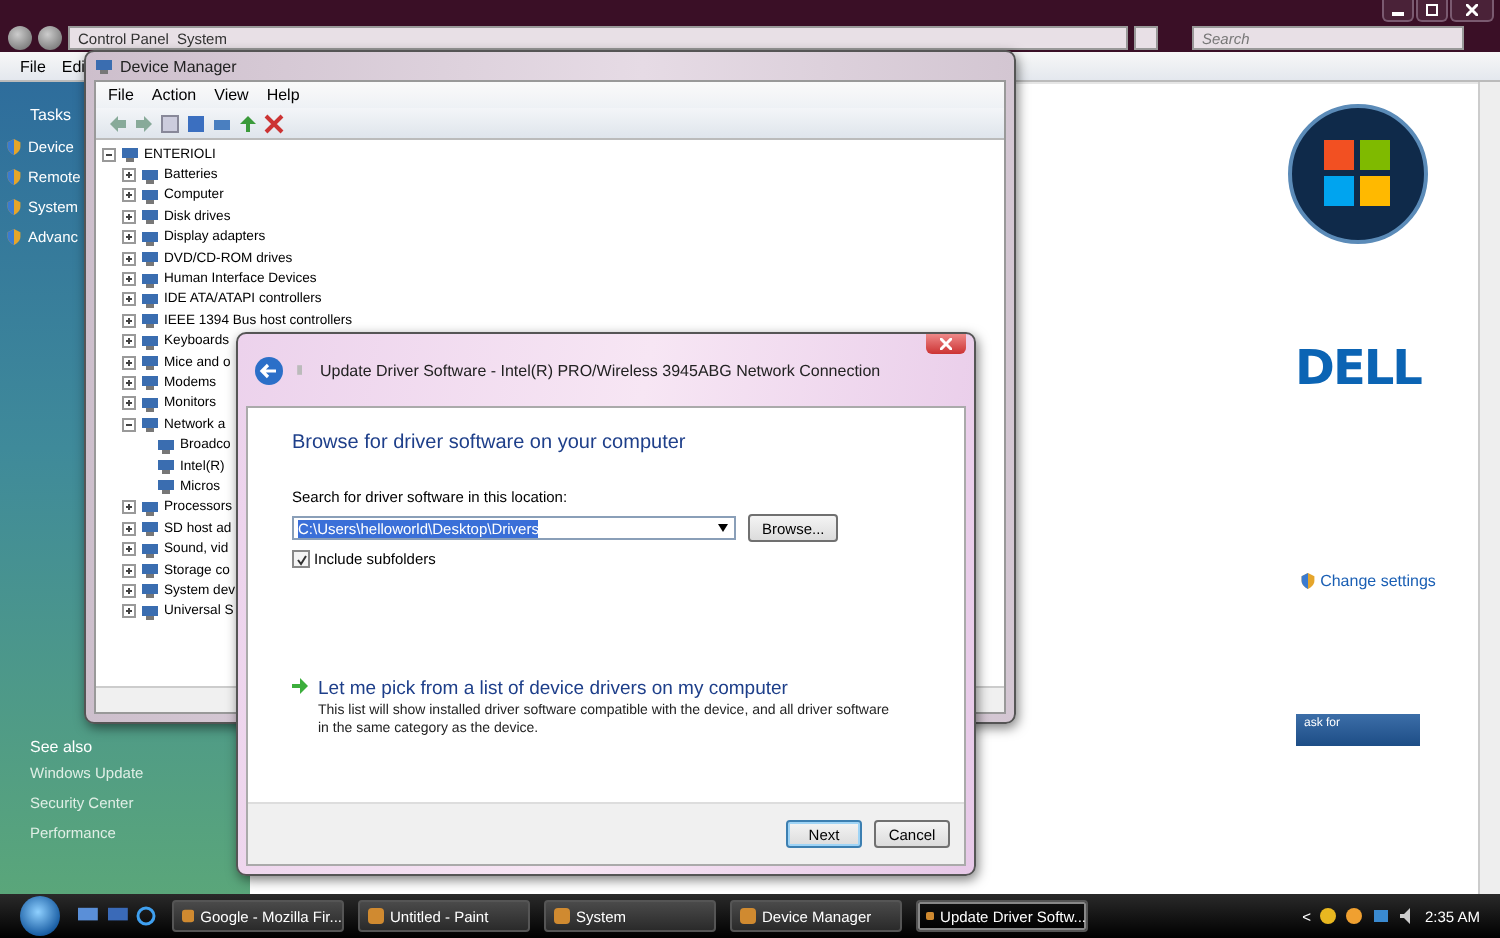  I want to click on section-heading: See also, so click(61, 747).